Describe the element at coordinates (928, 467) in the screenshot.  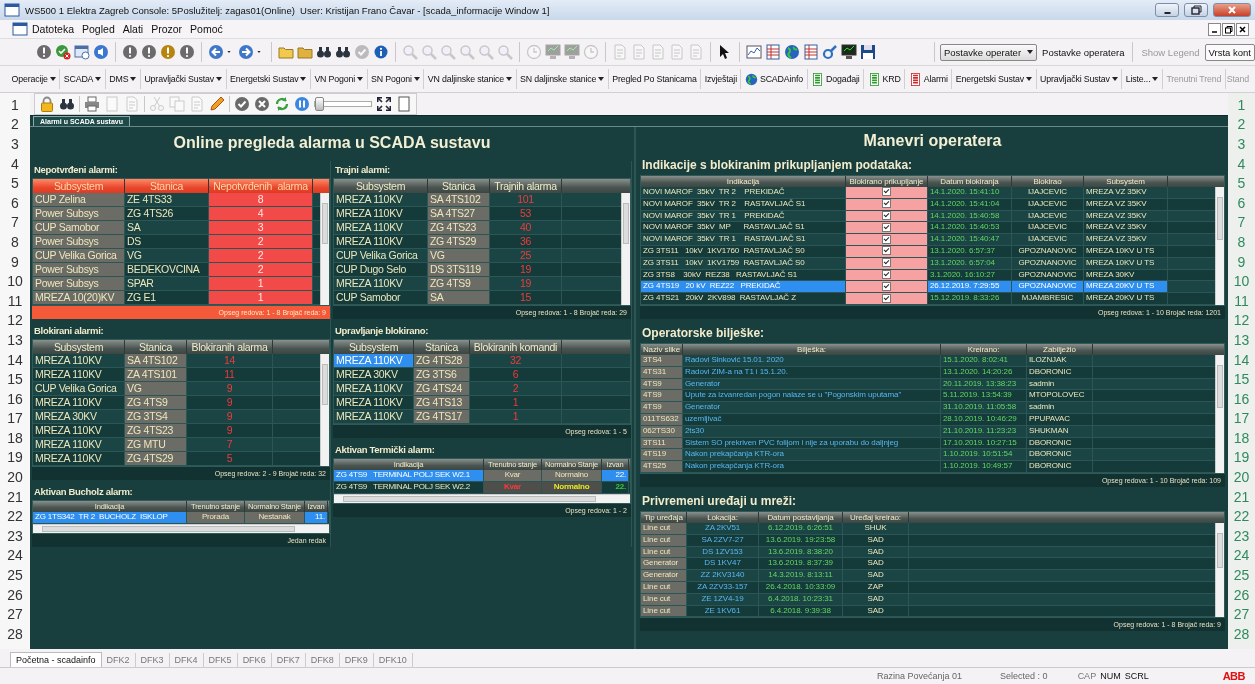
I see `table-row: 4TS25 Nakon prekapčanja KTR-ora 1.10.2019. 10:49:57 DBORONIC` at that location.